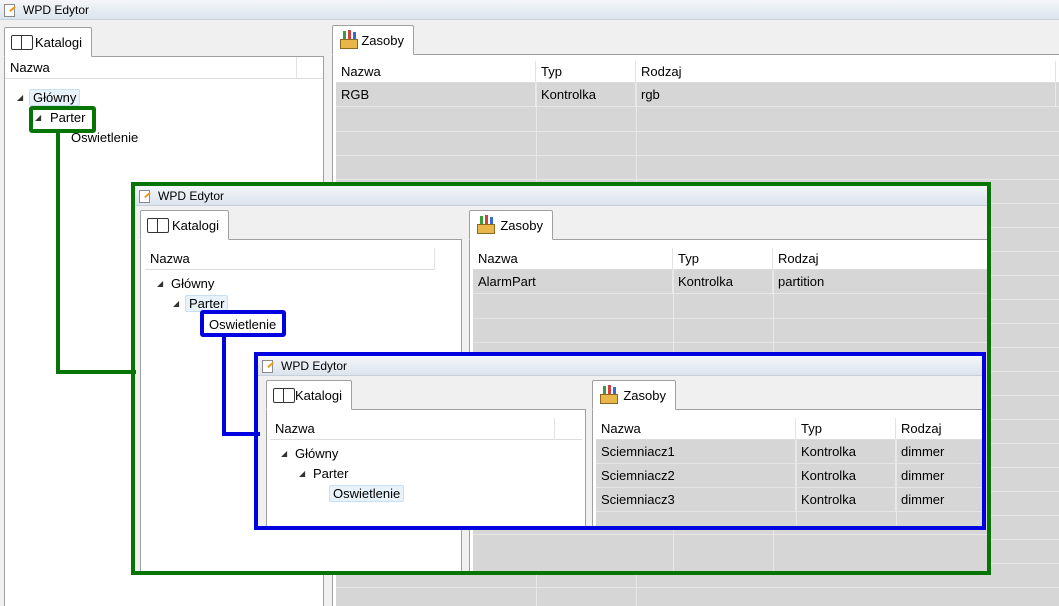 The width and height of the screenshot is (1059, 606). I want to click on table-row: Sciemniacz1 Kontrolka dimmer, so click(789, 452).